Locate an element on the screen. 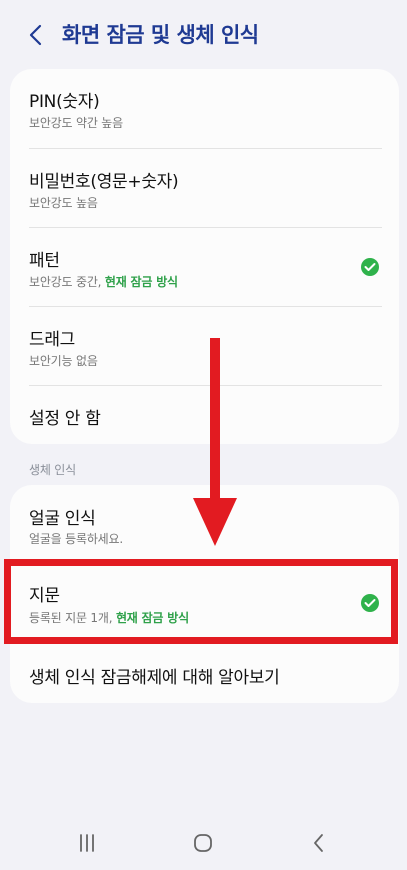 The width and height of the screenshot is (407, 870). back-button is located at coordinates (37, 35).